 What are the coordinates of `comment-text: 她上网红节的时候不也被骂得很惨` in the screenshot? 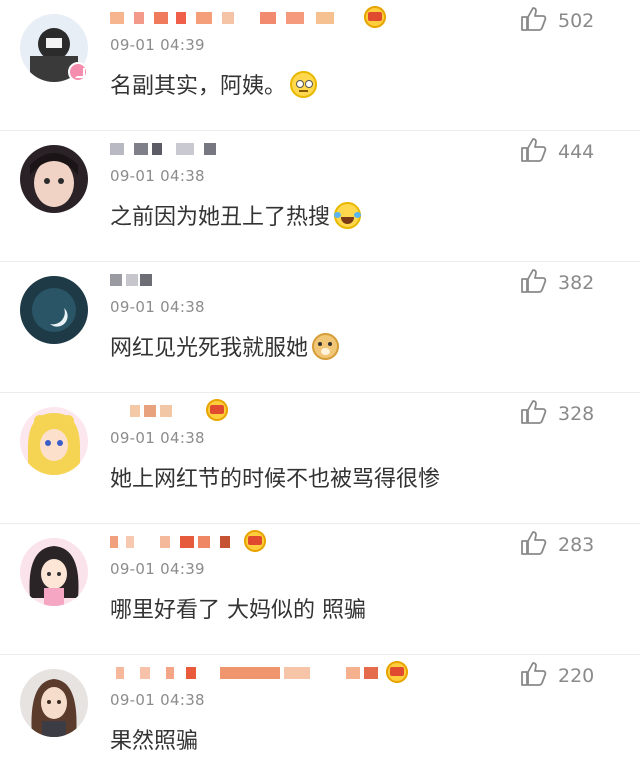 It's located at (275, 477).